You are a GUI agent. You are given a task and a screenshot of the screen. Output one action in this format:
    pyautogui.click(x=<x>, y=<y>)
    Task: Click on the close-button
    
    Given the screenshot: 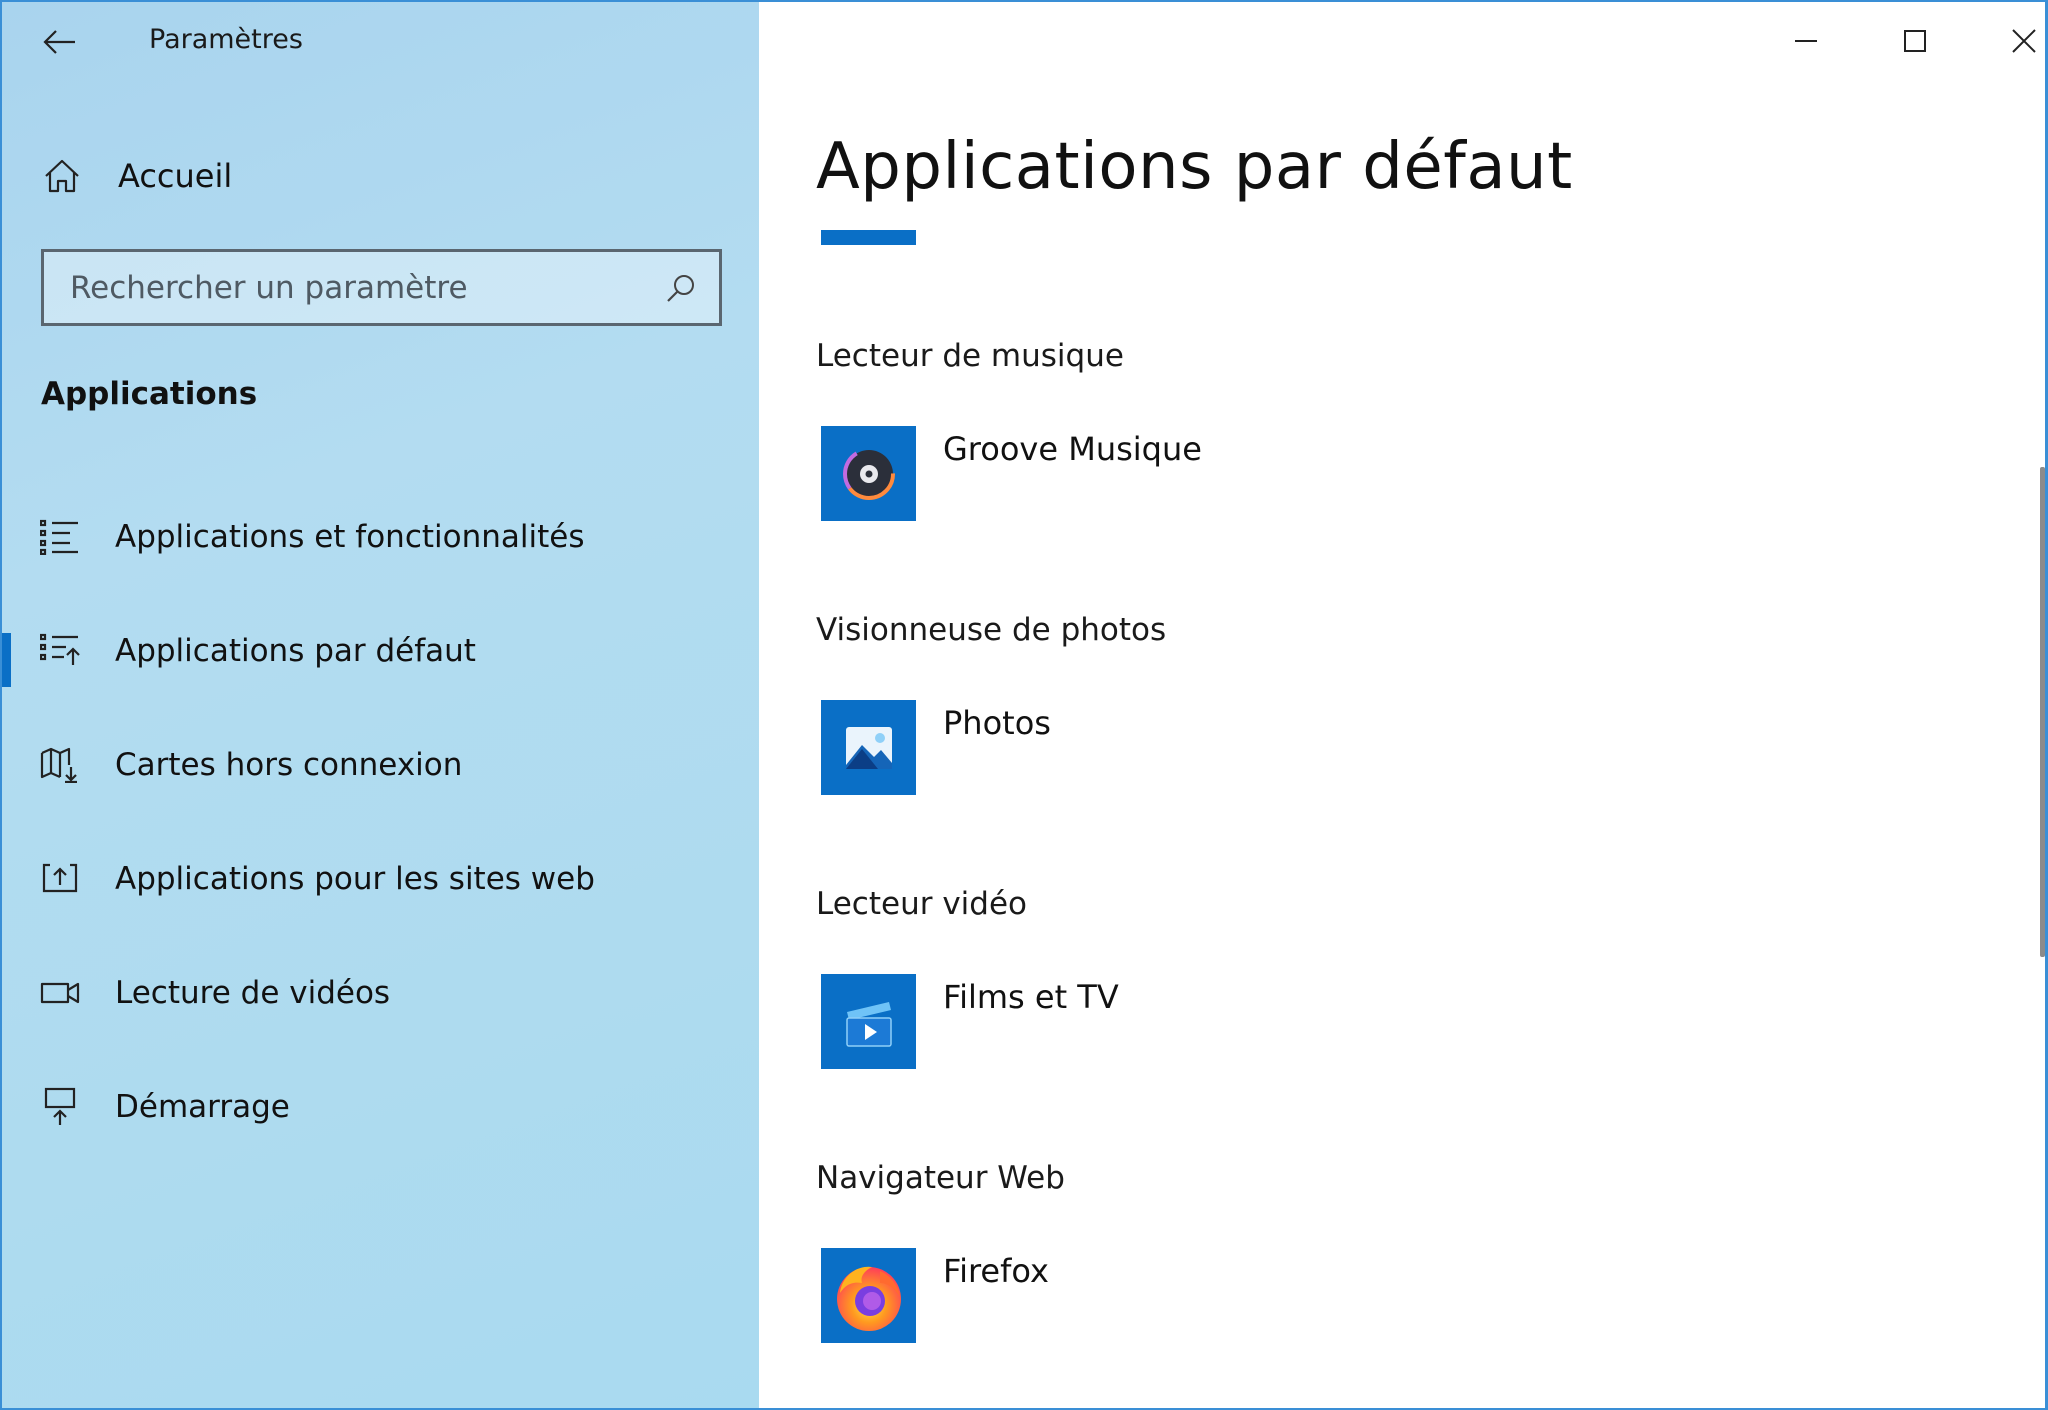 What is the action you would take?
    pyautogui.click(x=2017, y=41)
    